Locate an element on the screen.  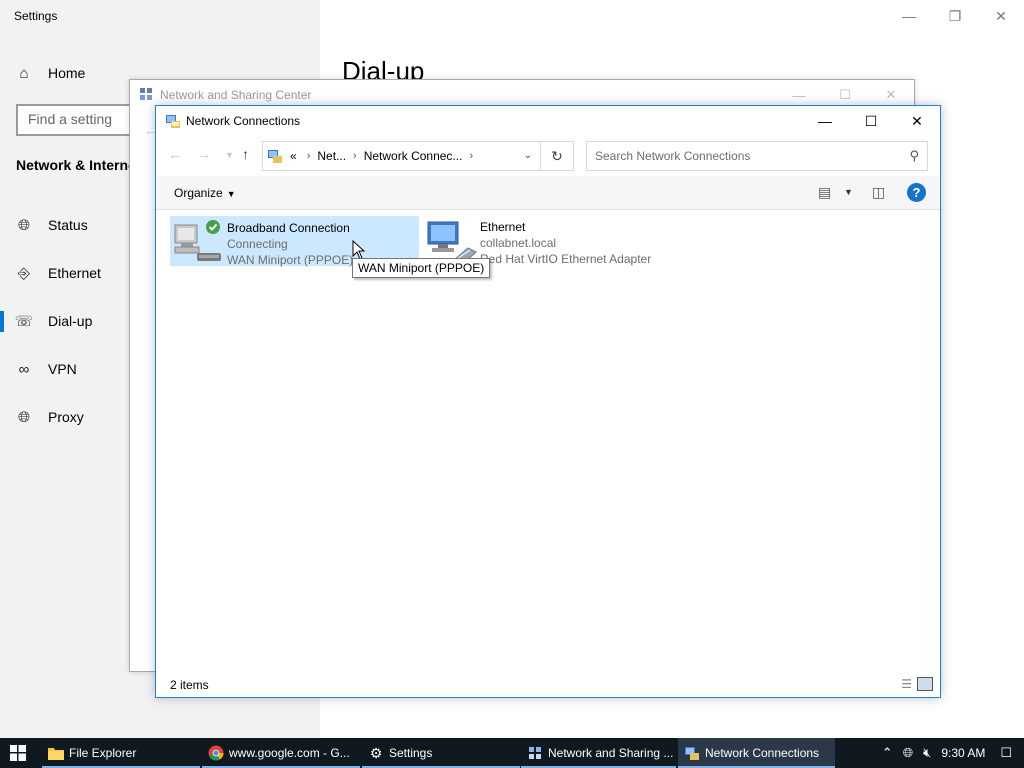
taskbar-settings: ⚙ Settings is located at coordinates (441, 753).